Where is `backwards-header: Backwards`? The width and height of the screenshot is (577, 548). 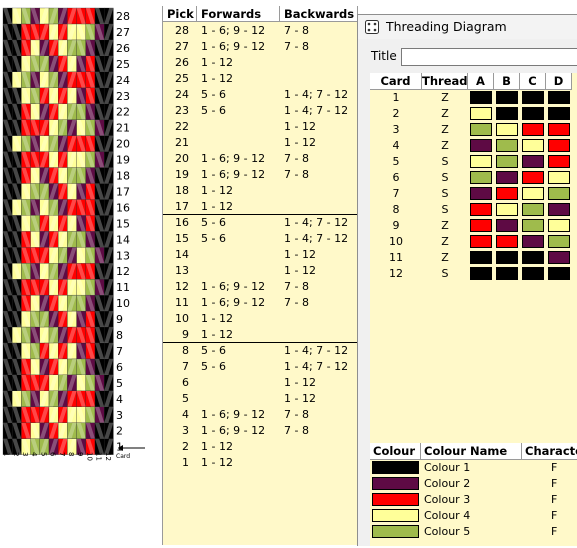
backwards-header: Backwards is located at coordinates (319, 14).